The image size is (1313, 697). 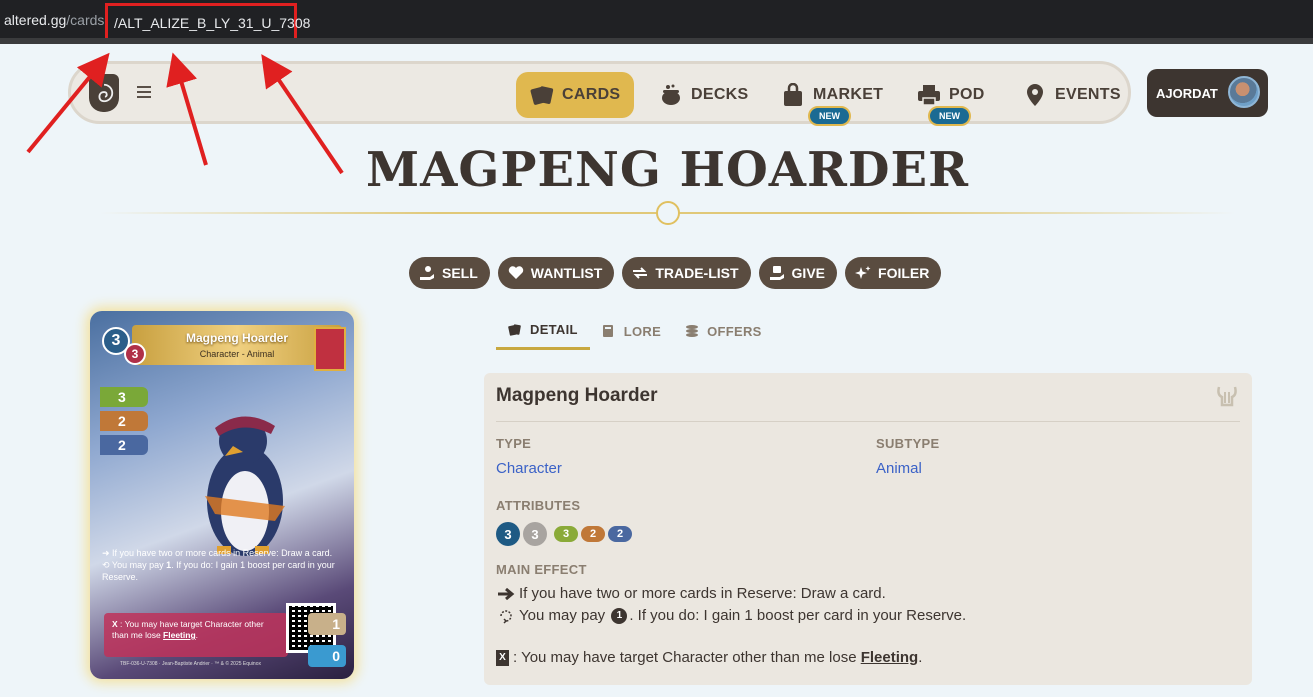 I want to click on top-nav: CARDS DECKS MARKET NEW POD NEW EVENTS, so click(x=599, y=93).